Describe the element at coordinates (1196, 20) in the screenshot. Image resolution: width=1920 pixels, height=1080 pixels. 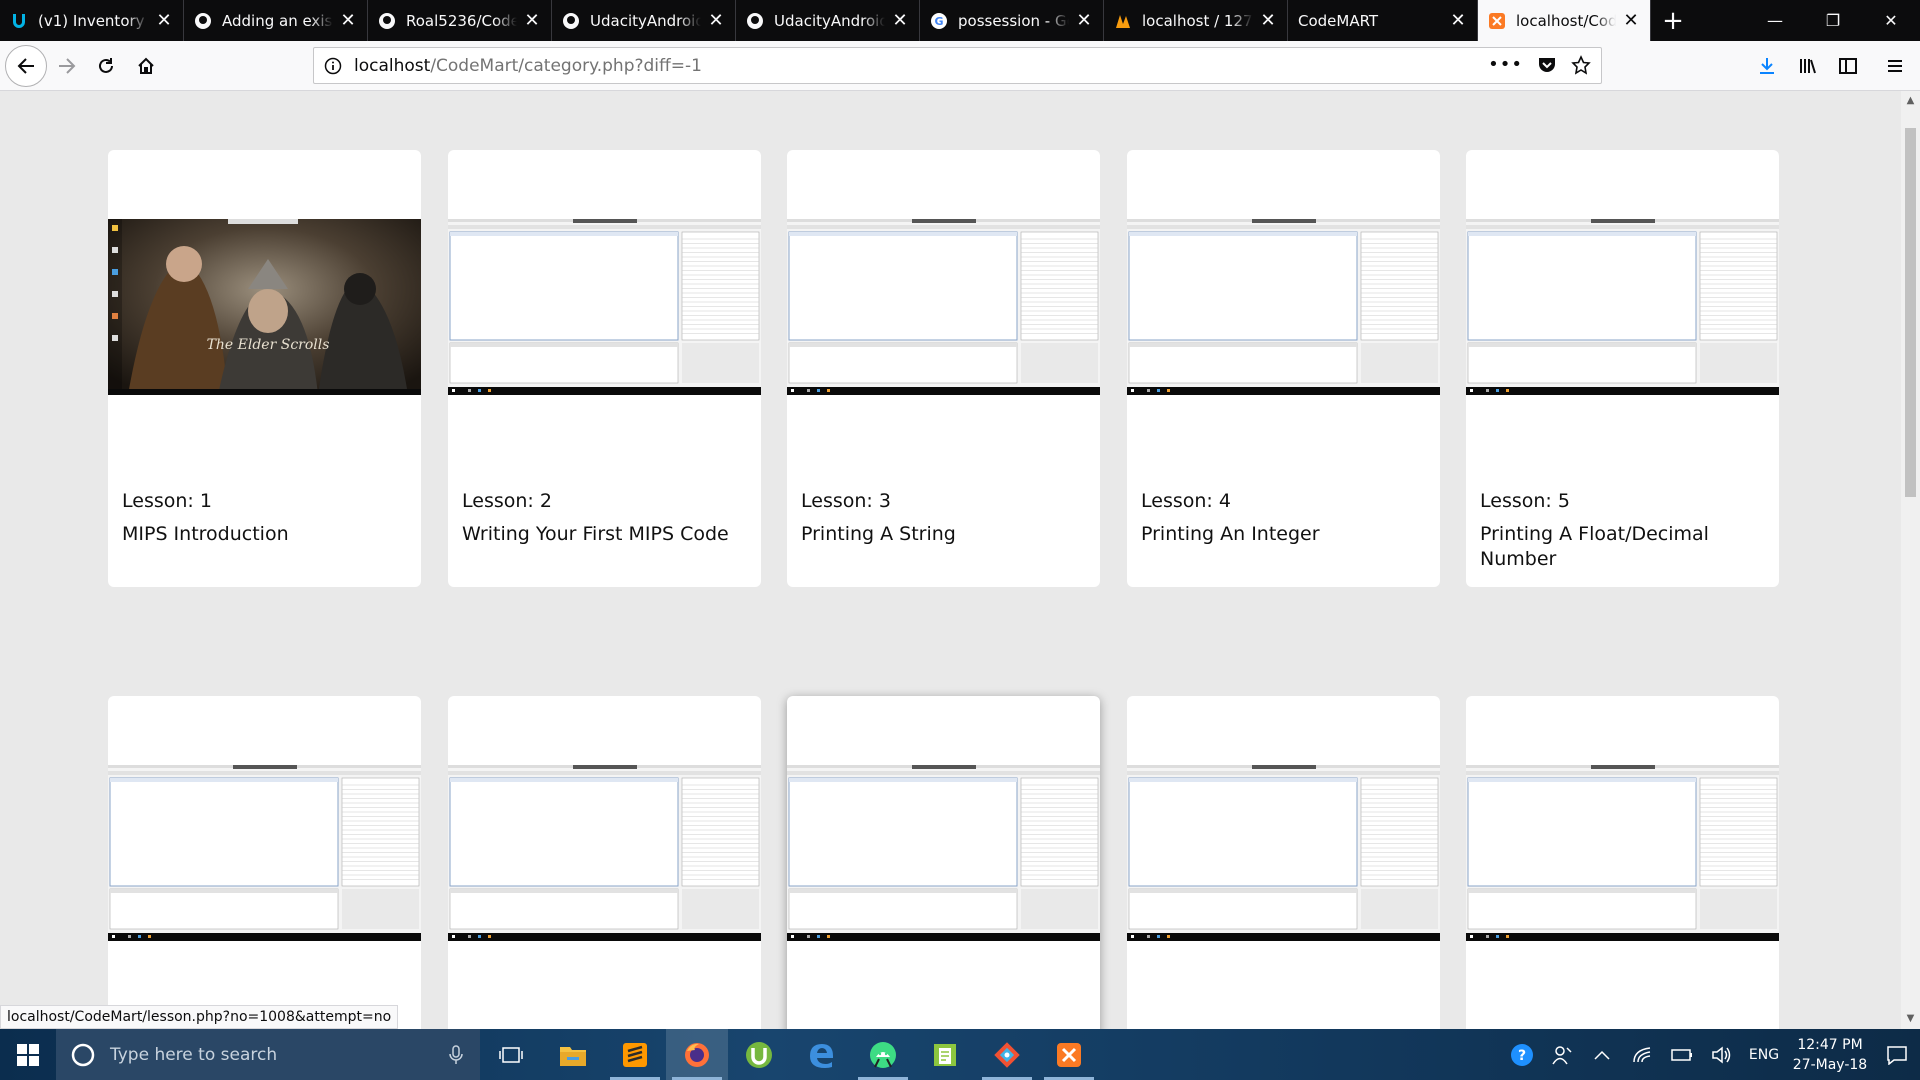
I see `browser-tab: localhost / 127.0.0.1 ✕` at that location.